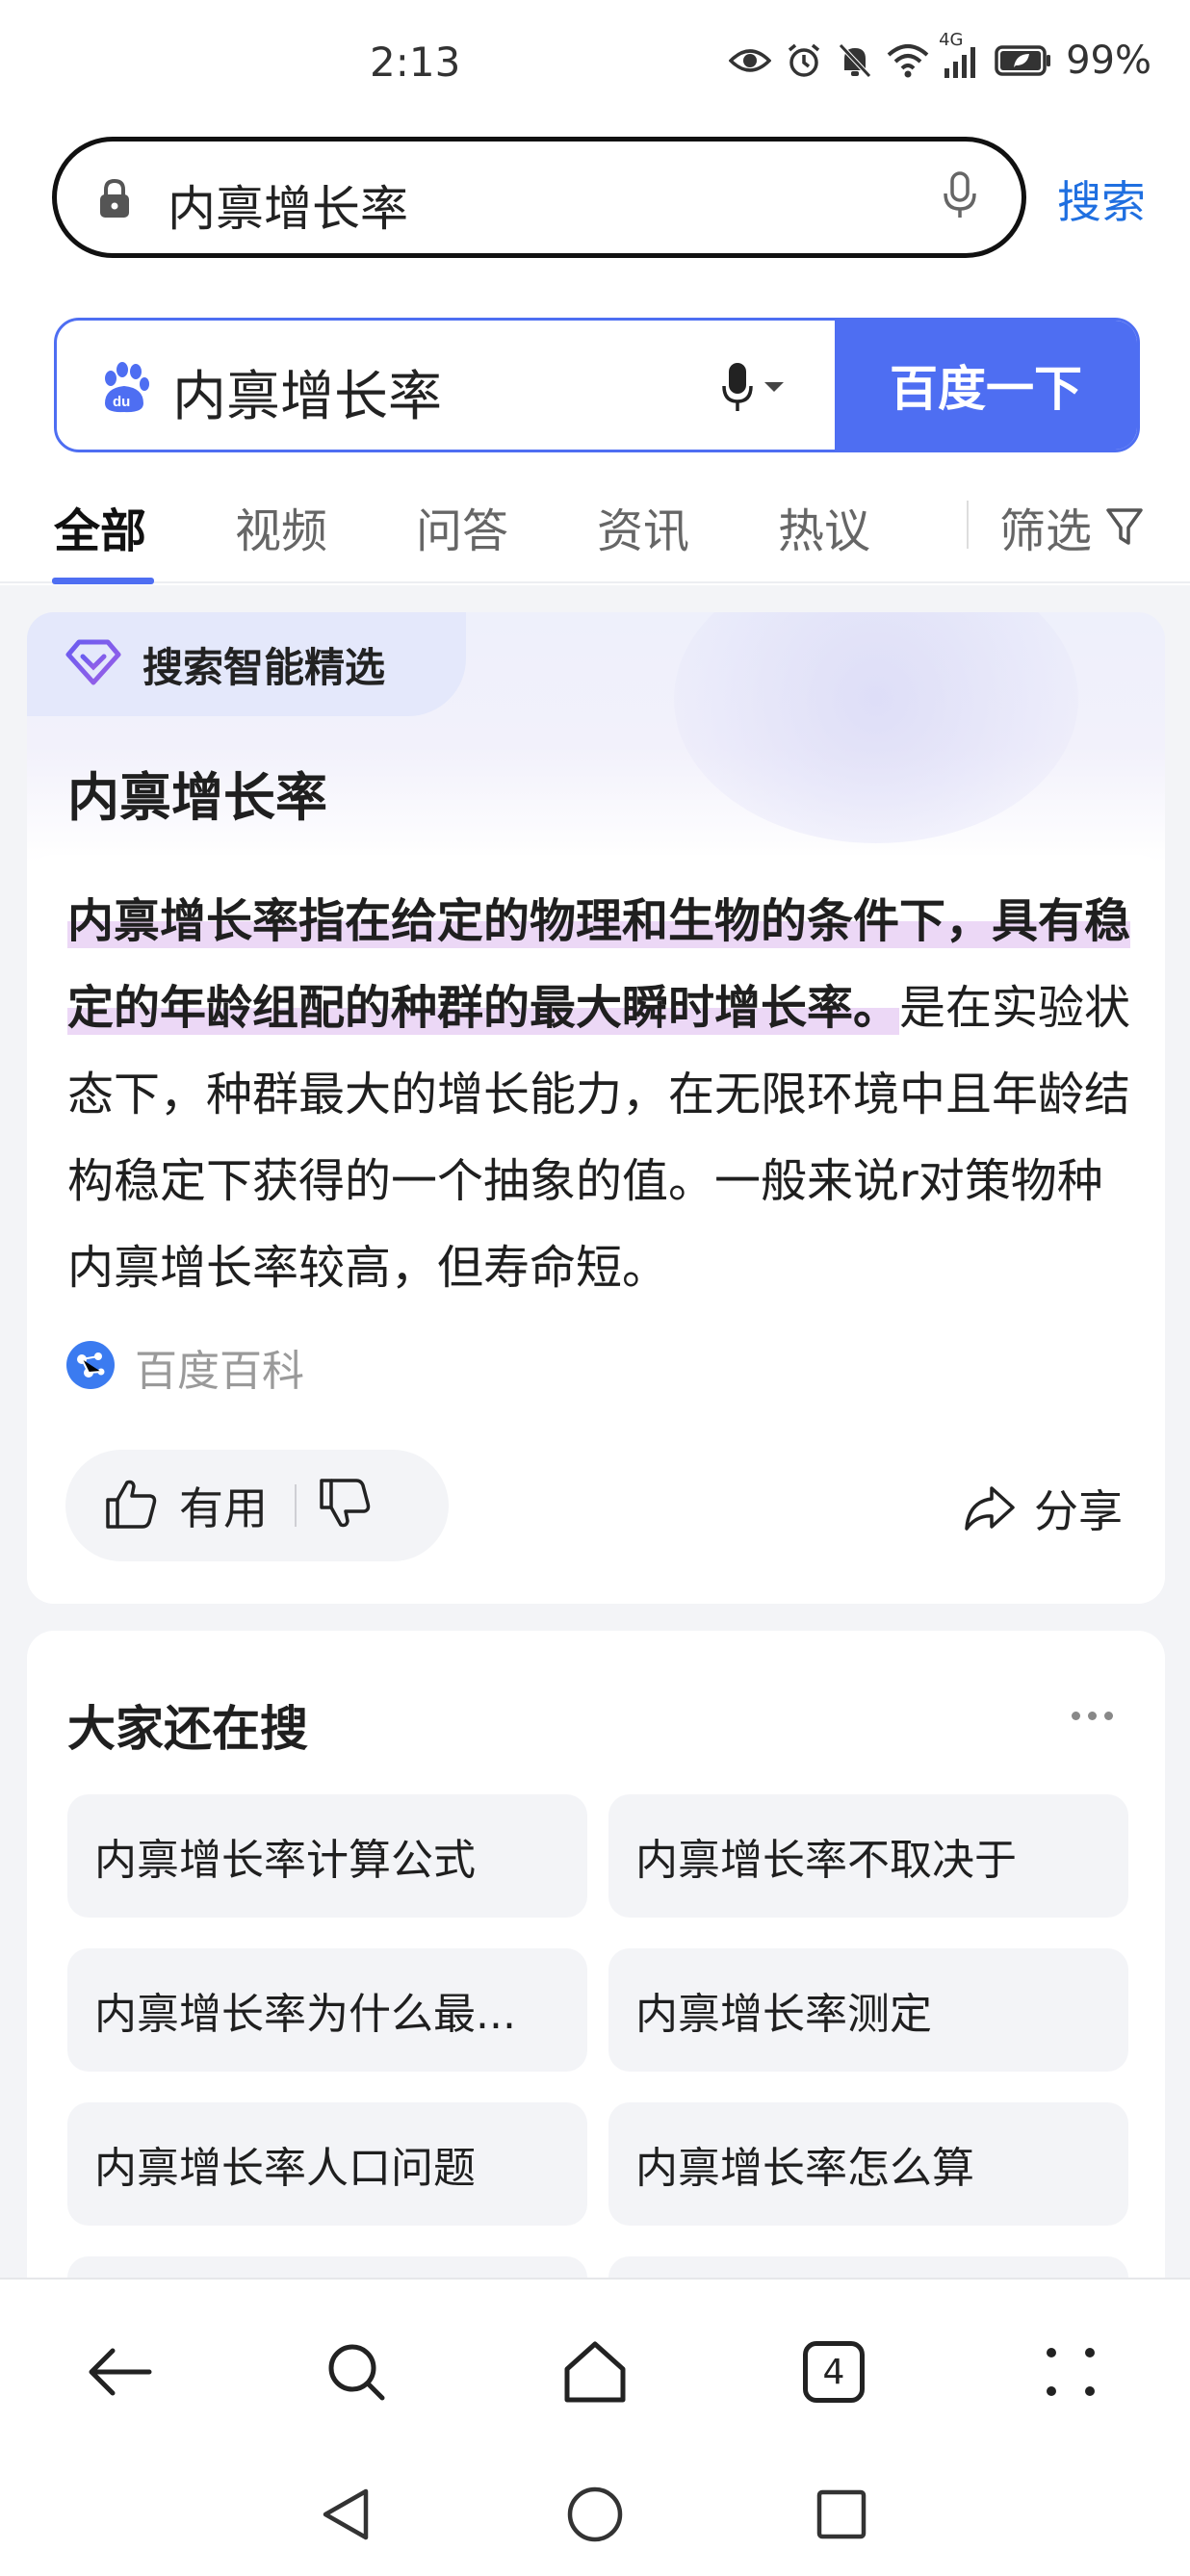 The width and height of the screenshot is (1190, 2576). What do you see at coordinates (1102, 199) in the screenshot?
I see `address-search-button: 搜索` at bounding box center [1102, 199].